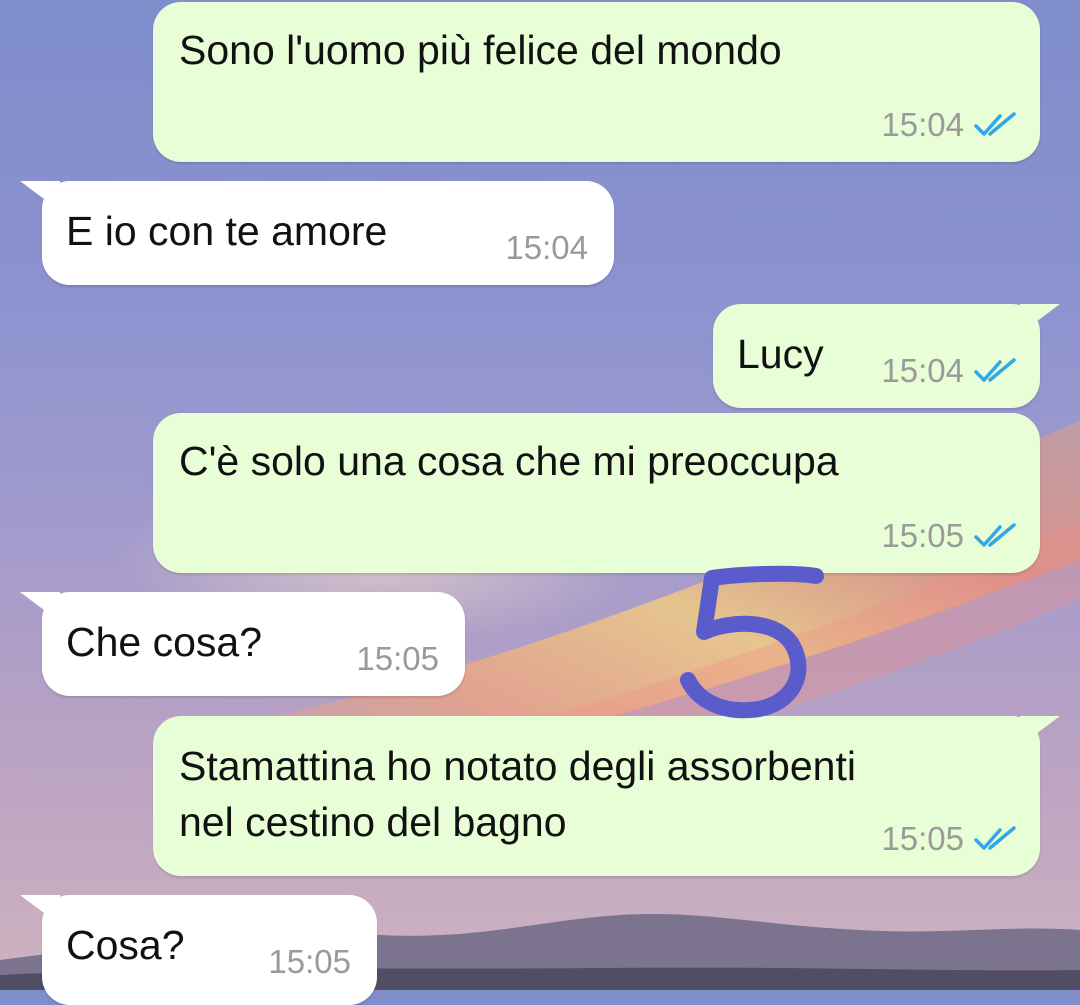 Image resolution: width=1080 pixels, height=1005 pixels. Describe the element at coordinates (752, 642) in the screenshot. I see `handwritten-five-annotation` at that location.